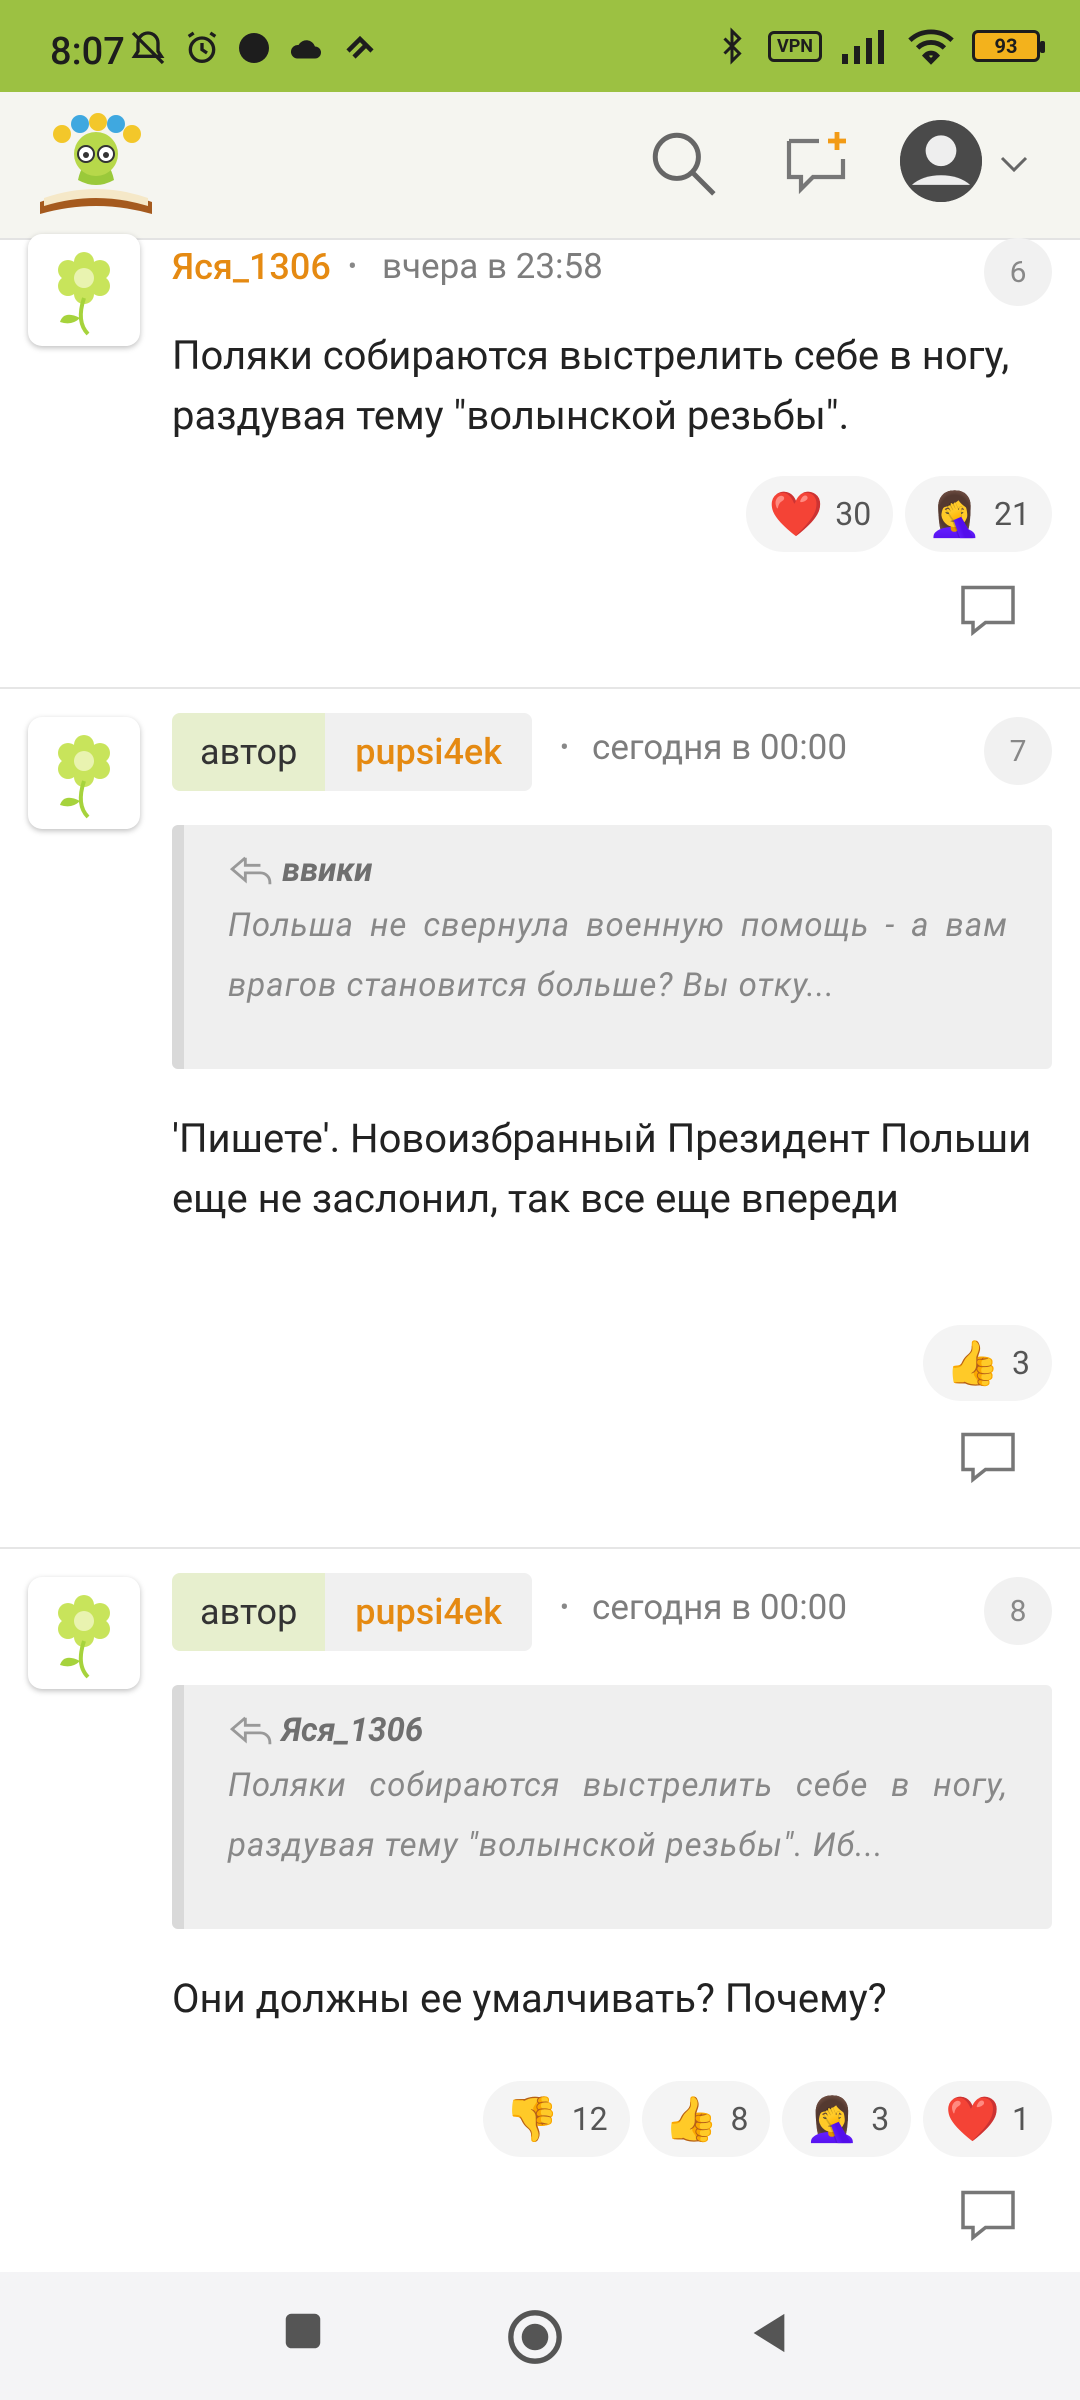 Image resolution: width=1080 pixels, height=2400 pixels. I want to click on account-avatar, so click(941, 161).